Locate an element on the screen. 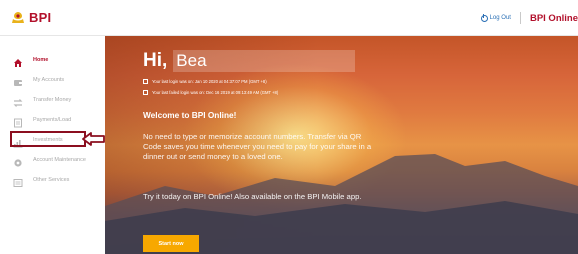 The image size is (578, 254). settings-icon is located at coordinates (18, 161).